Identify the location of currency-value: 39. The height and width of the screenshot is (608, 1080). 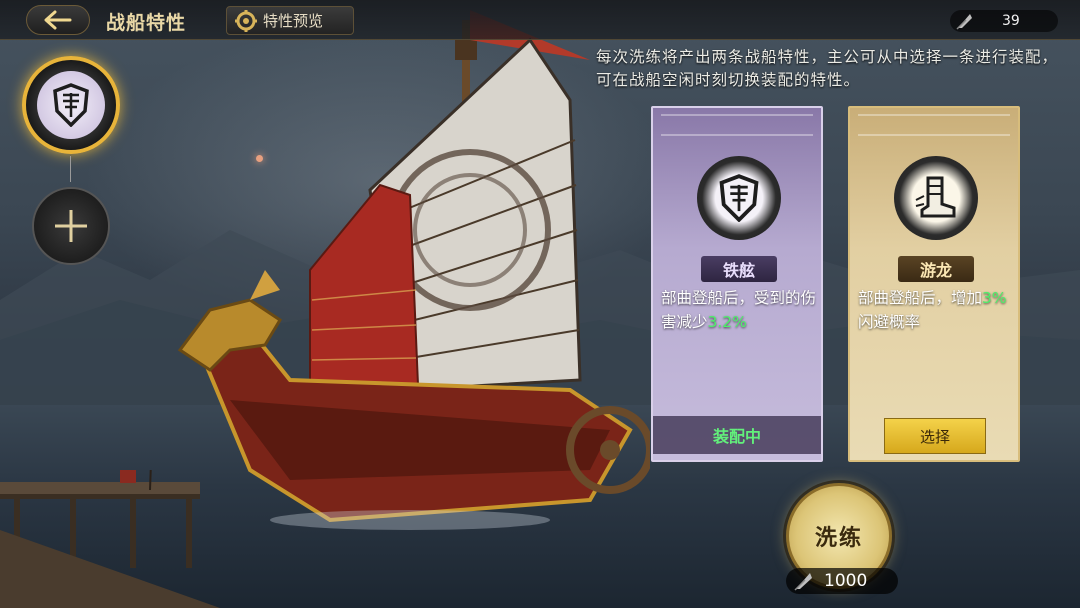
(1011, 21).